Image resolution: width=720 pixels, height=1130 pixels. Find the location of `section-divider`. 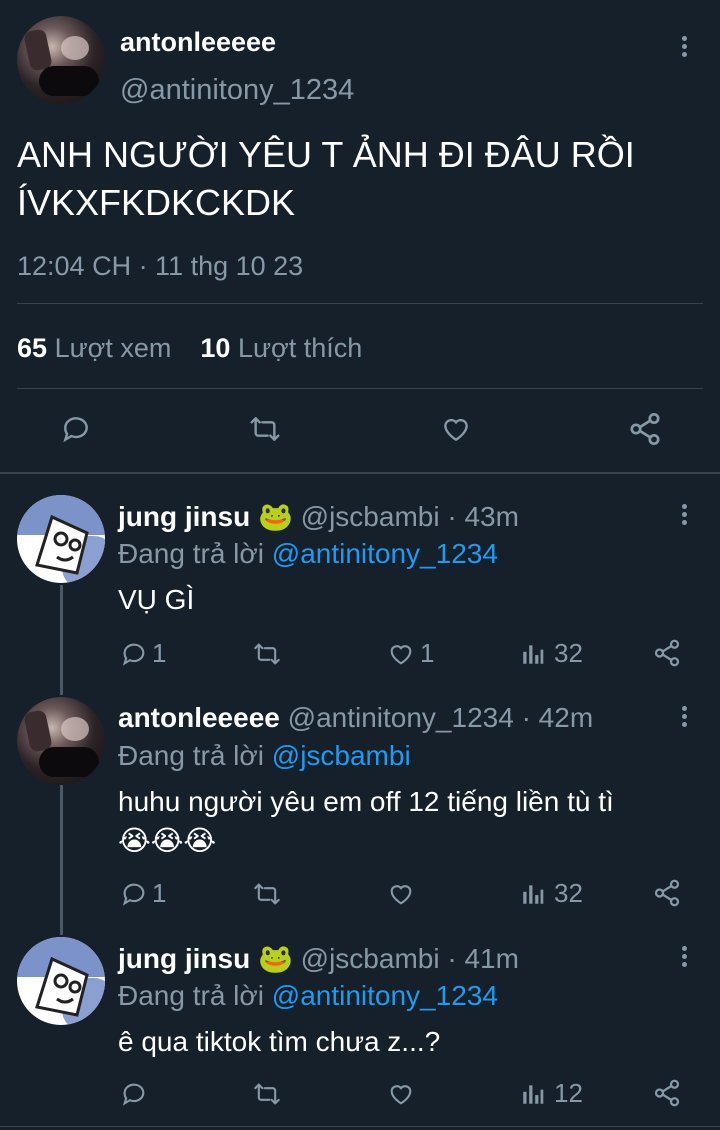

section-divider is located at coordinates (360, 473).